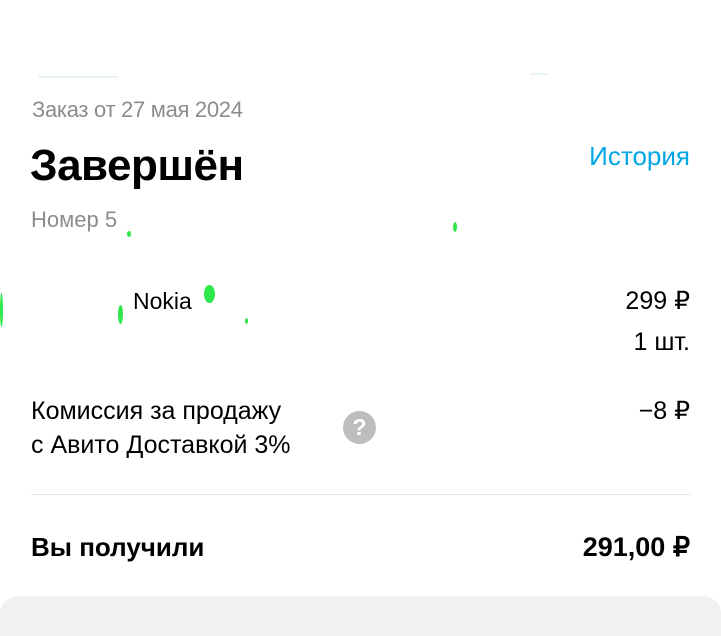 This screenshot has height=636, width=721. Describe the element at coordinates (74, 219) in the screenshot. I see `order-number: Номер 5` at that location.